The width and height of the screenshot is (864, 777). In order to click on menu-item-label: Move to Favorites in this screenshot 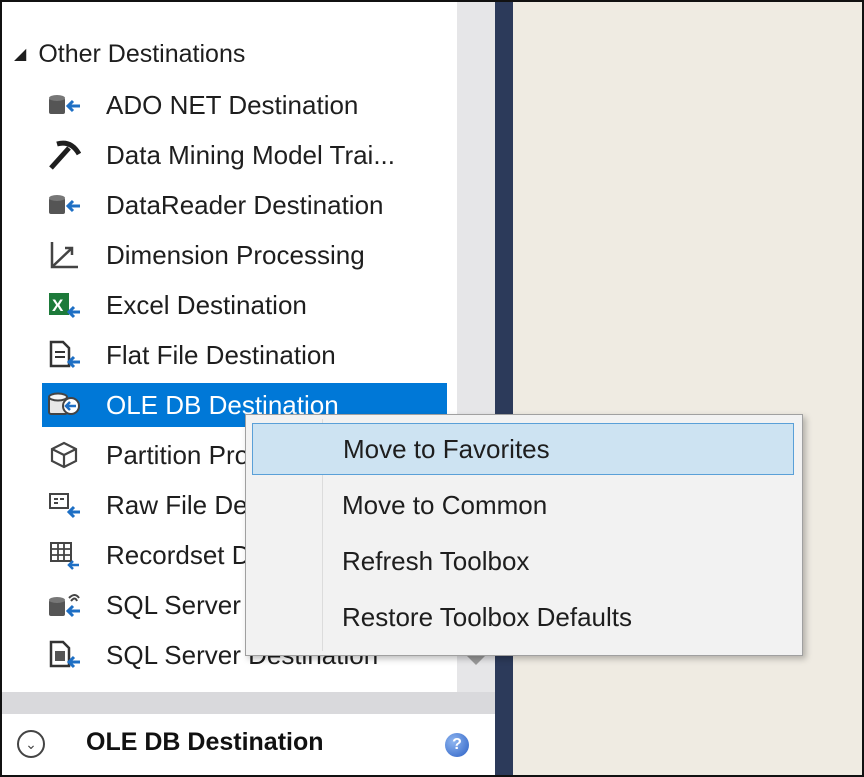, I will do `click(446, 448)`.